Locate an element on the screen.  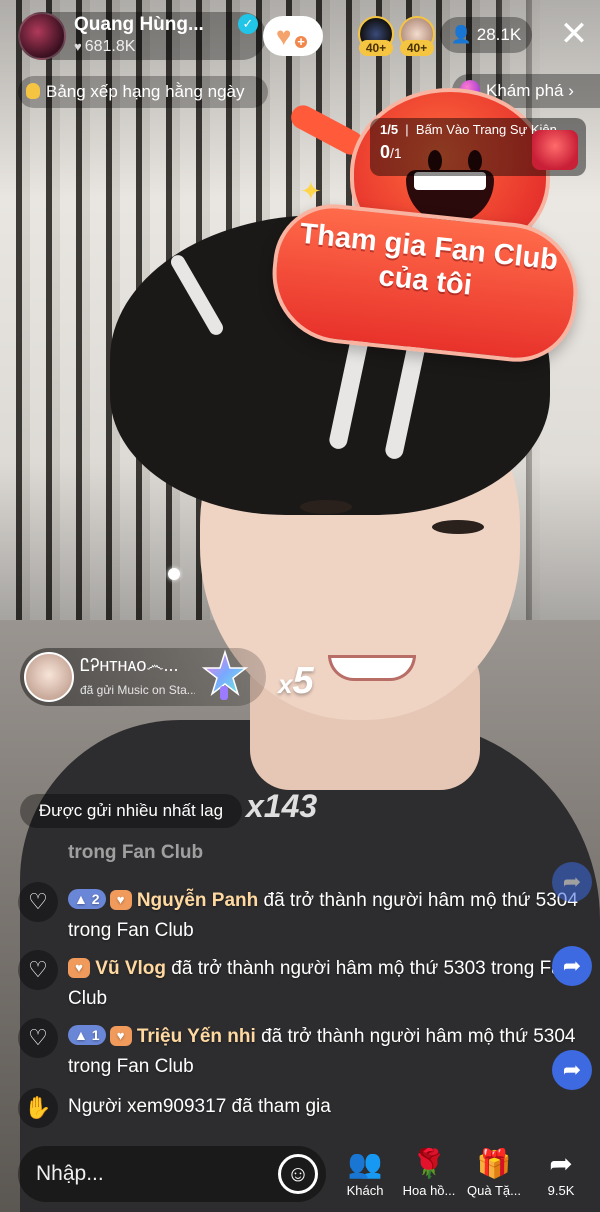
gift-multiplier: x5 is located at coordinates (296, 681).